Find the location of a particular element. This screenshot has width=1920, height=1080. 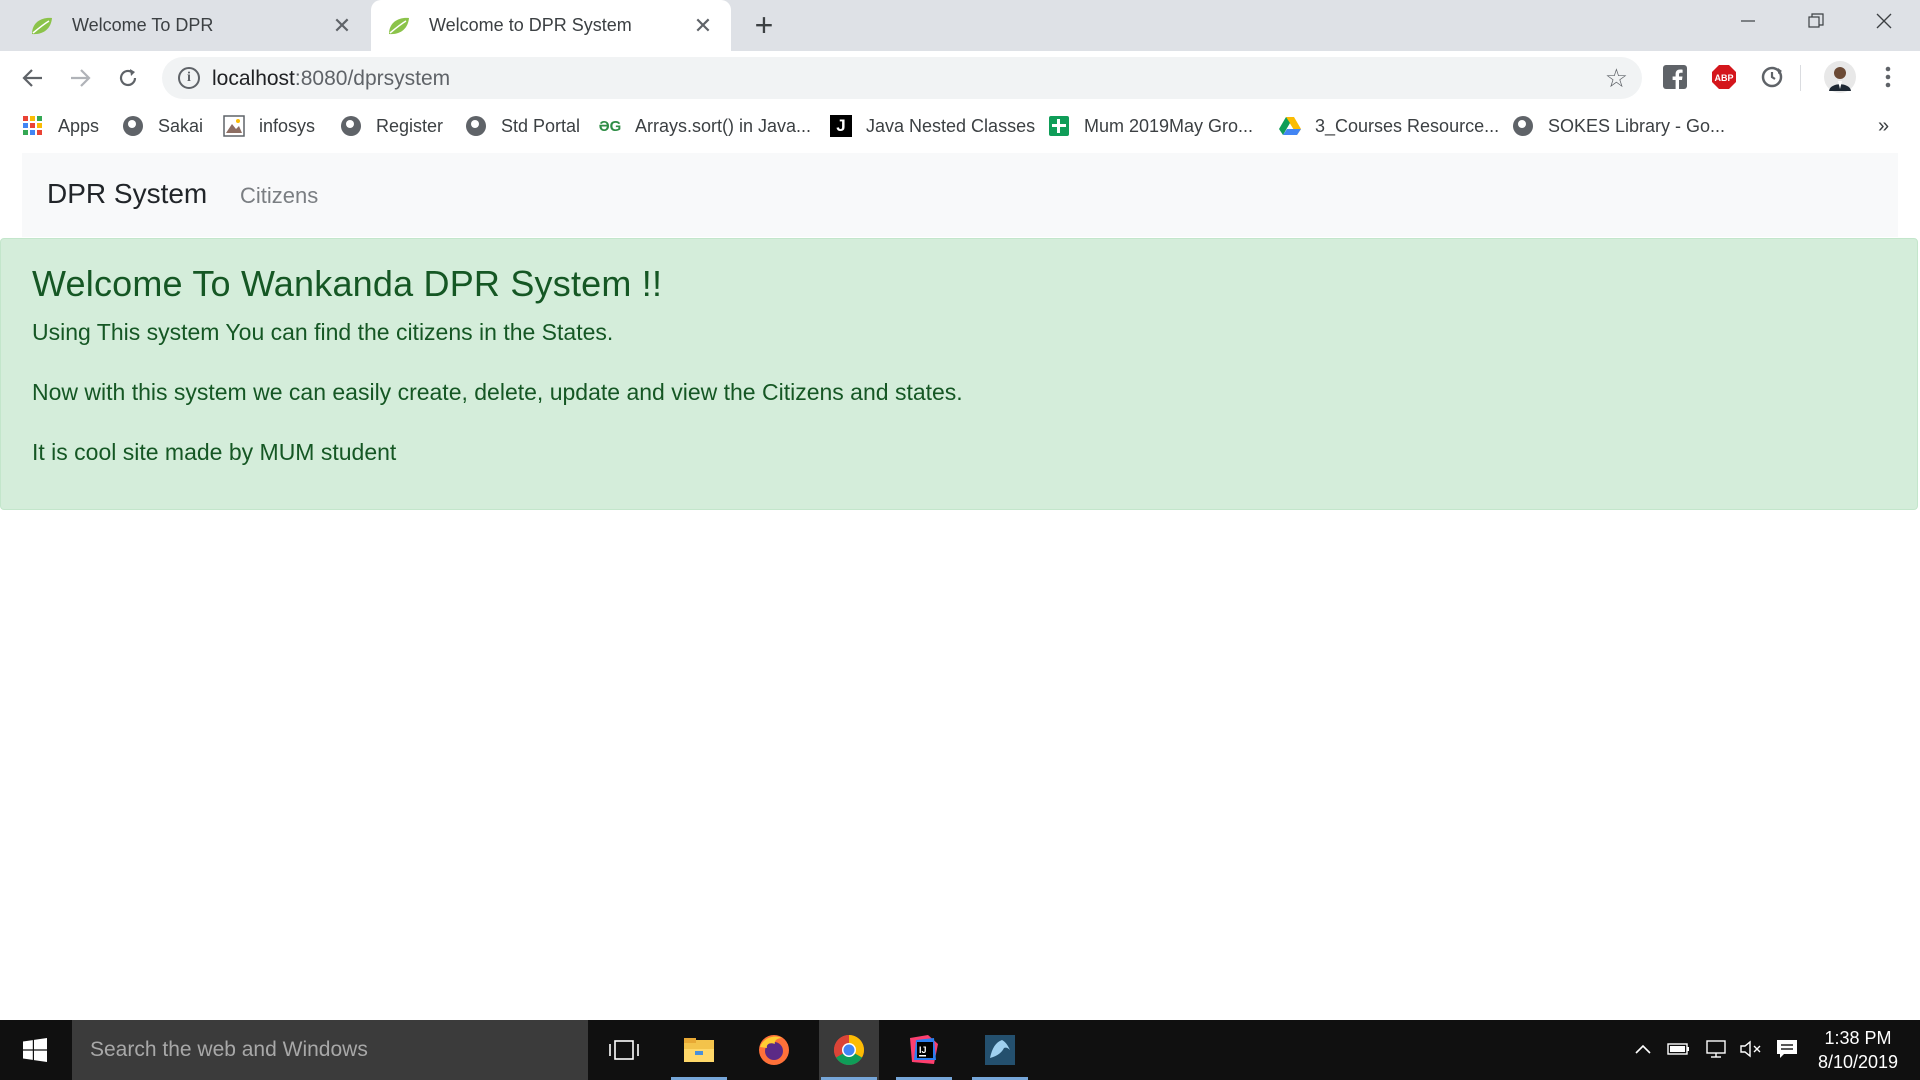

welcome-heading: Welcome To Wankanda DPR System !! is located at coordinates (347, 283).